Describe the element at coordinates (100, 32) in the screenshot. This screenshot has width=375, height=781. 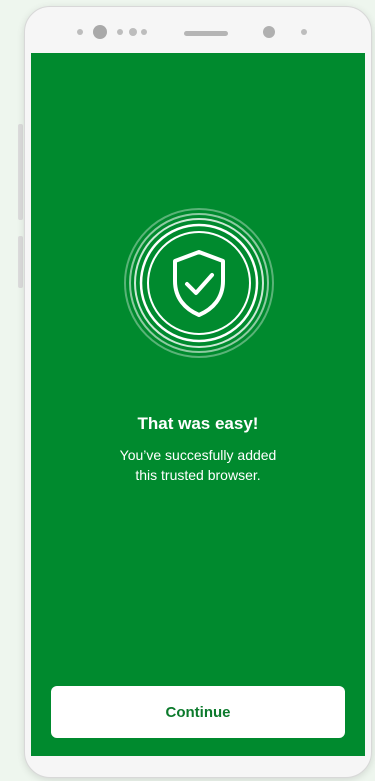
I see `front-camera` at that location.